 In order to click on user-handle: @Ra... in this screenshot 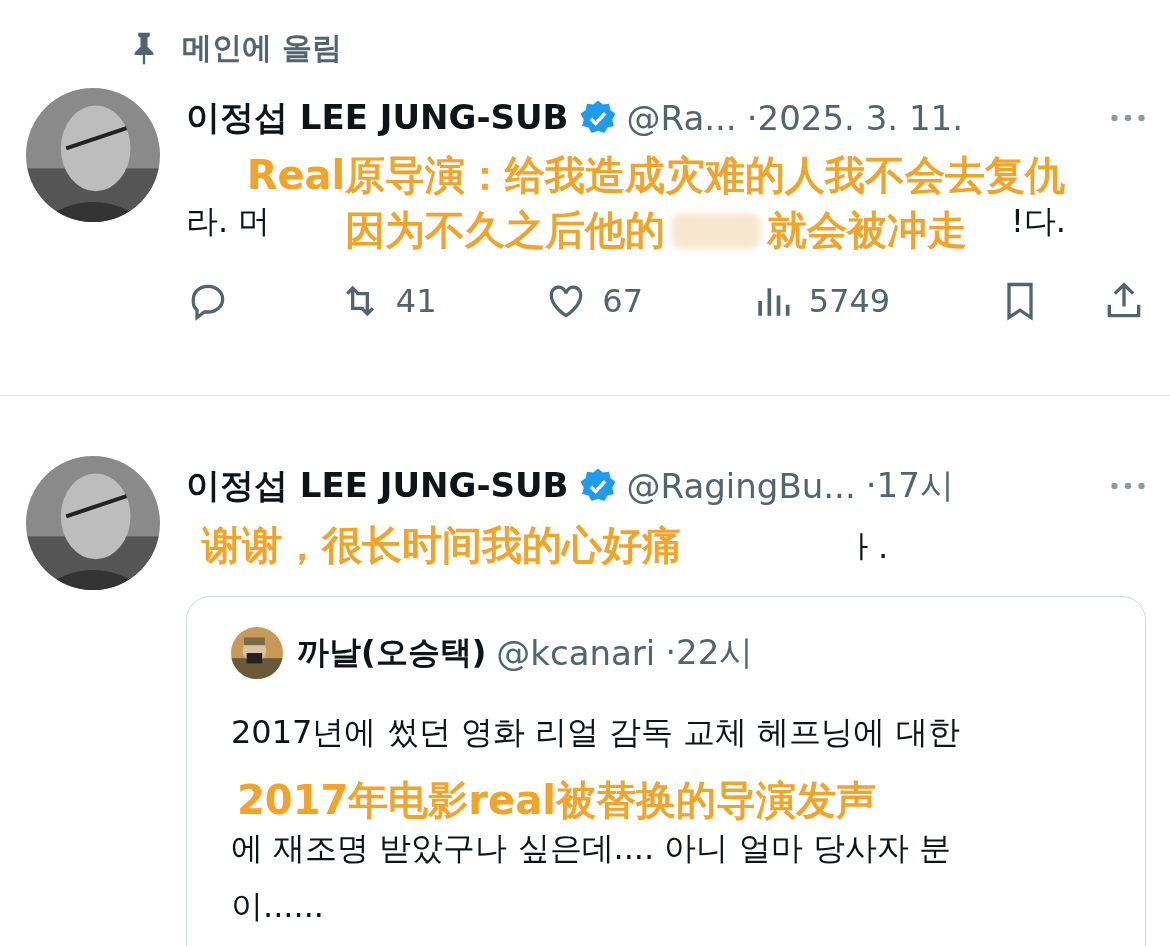, I will do `click(681, 118)`.